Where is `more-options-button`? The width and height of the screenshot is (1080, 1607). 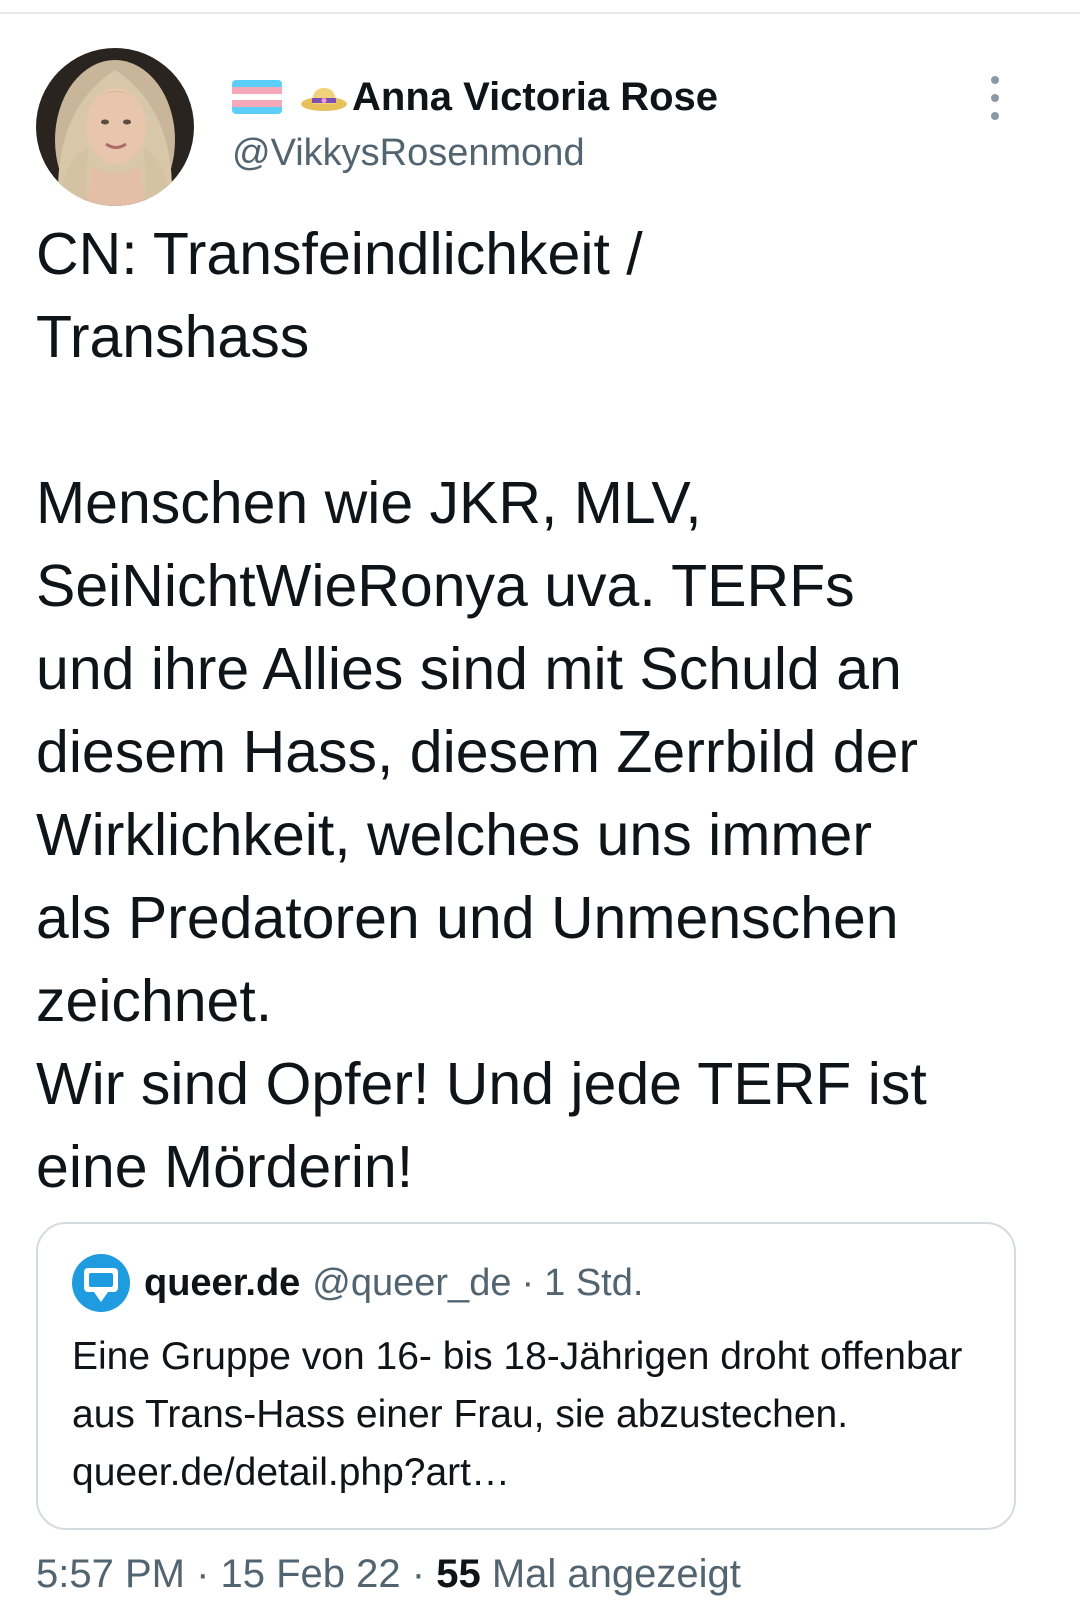
more-options-button is located at coordinates (995, 98).